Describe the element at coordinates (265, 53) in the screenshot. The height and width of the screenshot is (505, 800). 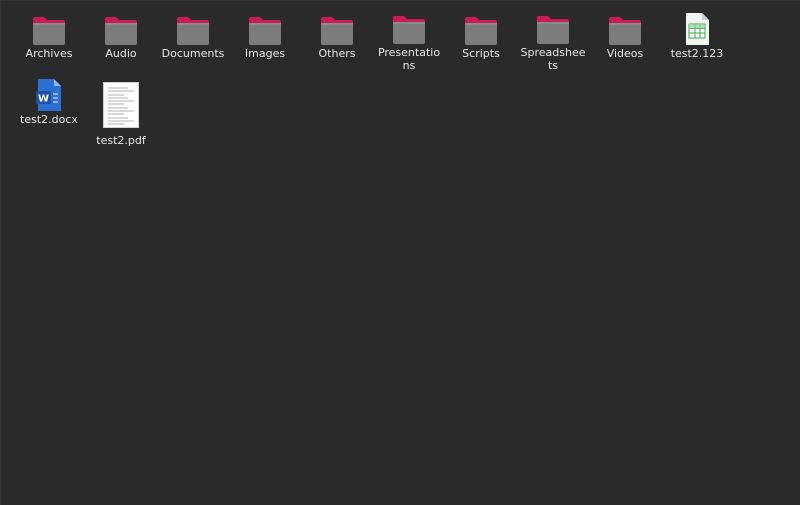
I see `item-label: Images` at that location.